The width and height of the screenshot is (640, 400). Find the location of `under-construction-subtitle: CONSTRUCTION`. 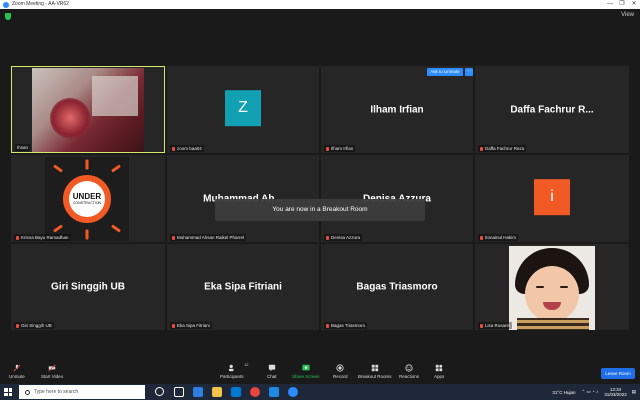

under-construction-subtitle: CONSTRUCTION is located at coordinates (87, 203).